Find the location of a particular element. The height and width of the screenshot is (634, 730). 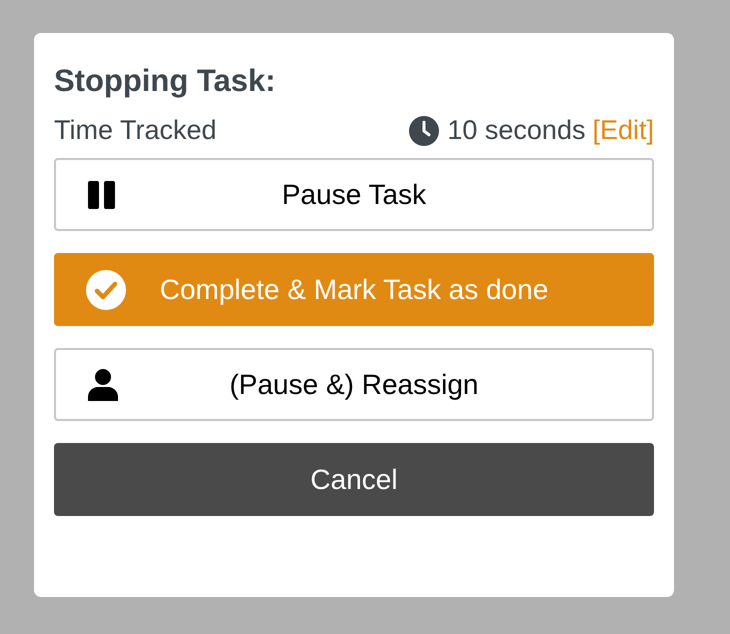

clock-icon is located at coordinates (424, 131).